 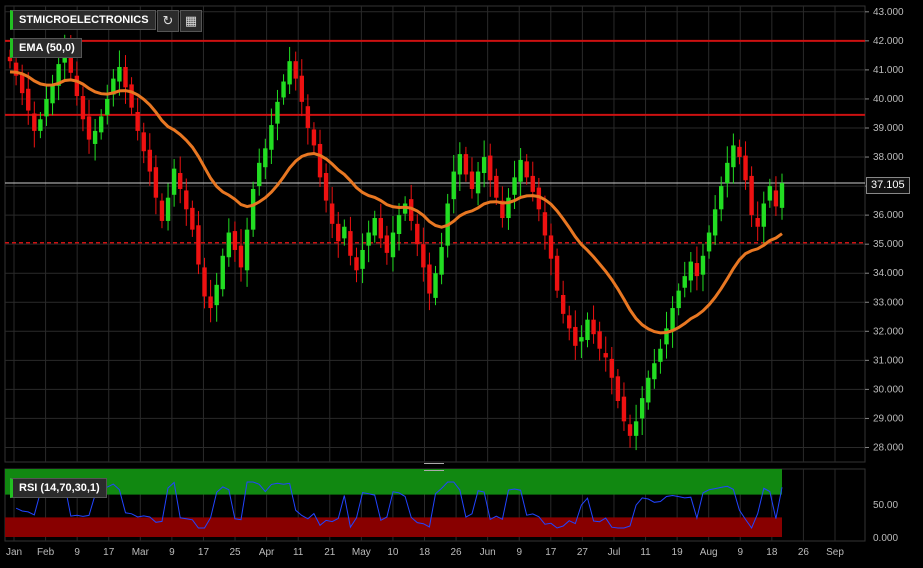 I want to click on x-tick-label: Apr, so click(x=267, y=552).